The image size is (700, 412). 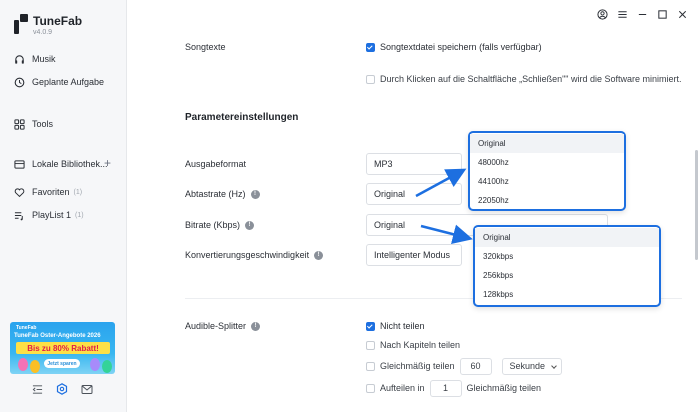 What do you see at coordinates (62, 363) in the screenshot?
I see `banner-cta-button: Jetzt sparen` at bounding box center [62, 363].